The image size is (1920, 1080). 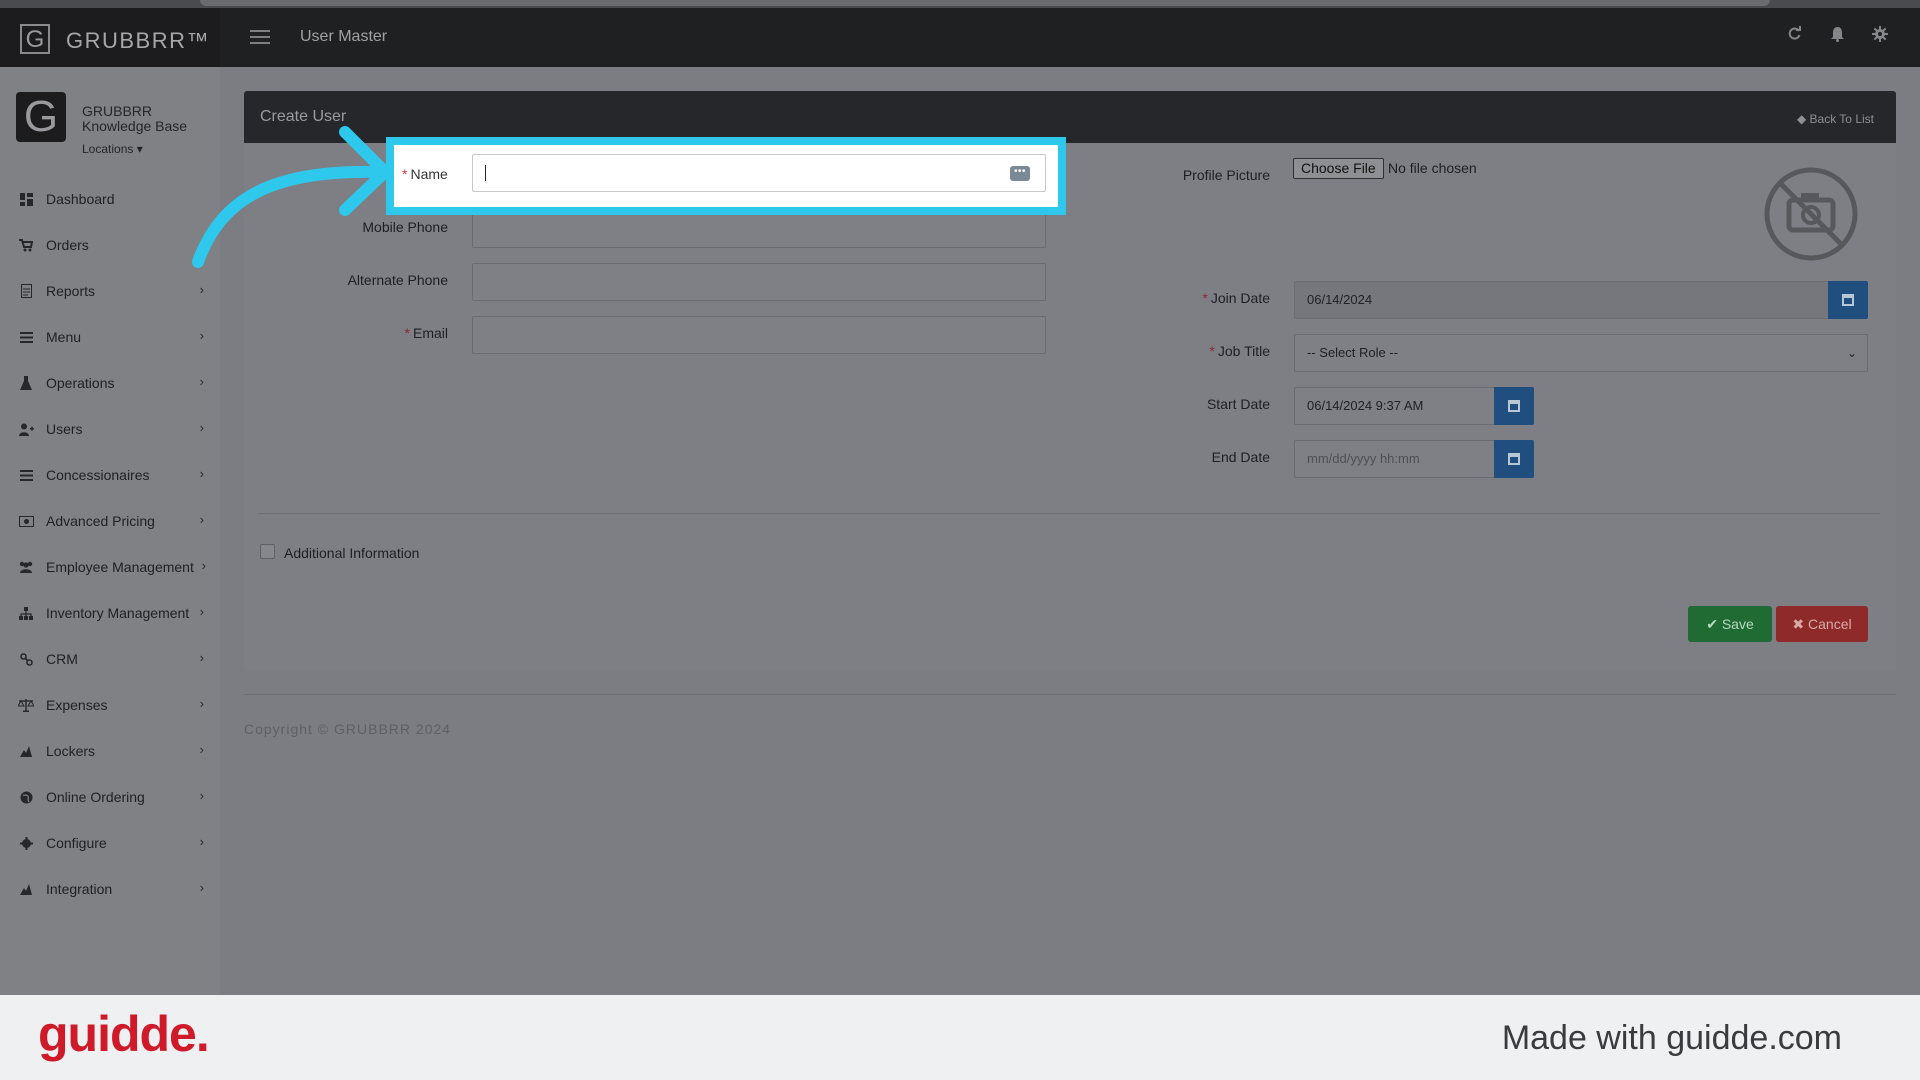 What do you see at coordinates (110, 475) in the screenshot?
I see `sidebar-item-concessionaires: Concessionaires ›` at bounding box center [110, 475].